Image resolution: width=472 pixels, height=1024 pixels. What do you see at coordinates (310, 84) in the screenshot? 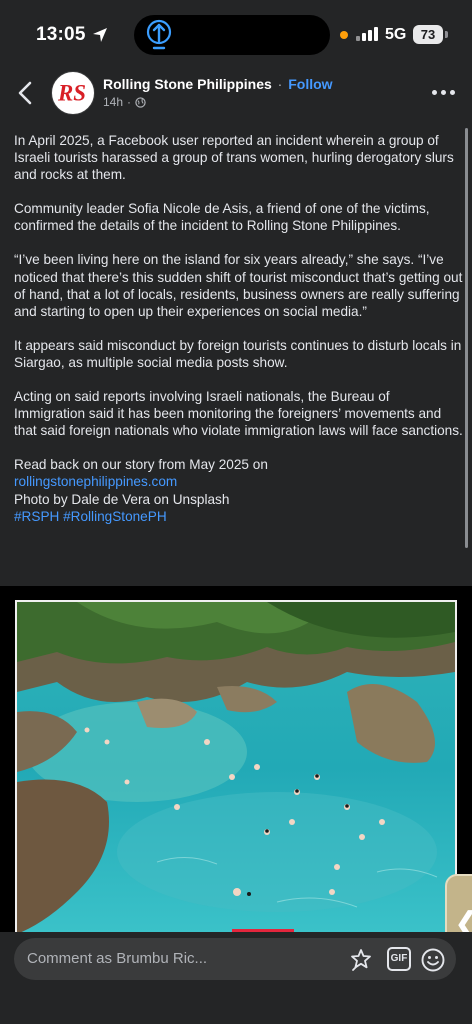
I see `follow-button: Follow` at bounding box center [310, 84].